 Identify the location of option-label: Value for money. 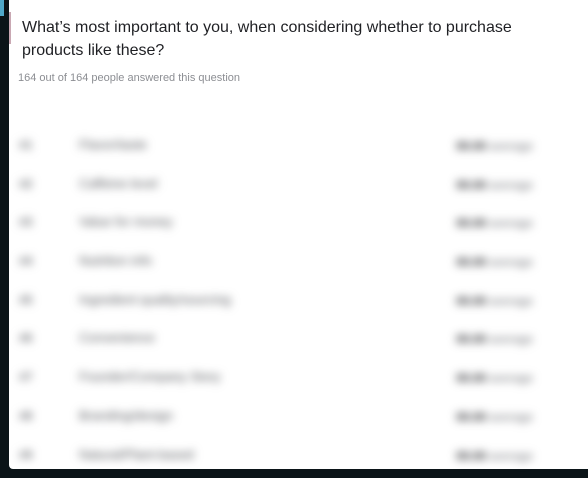
(126, 222).